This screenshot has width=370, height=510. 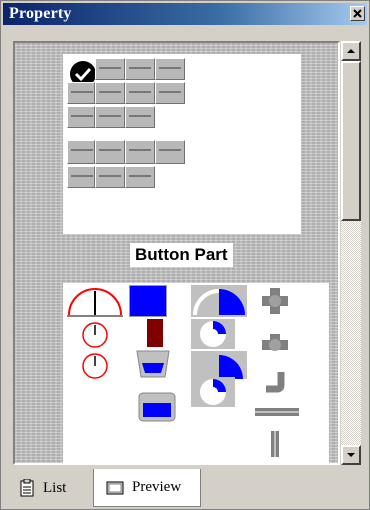 I want to click on scroll-down-button, so click(x=351, y=455).